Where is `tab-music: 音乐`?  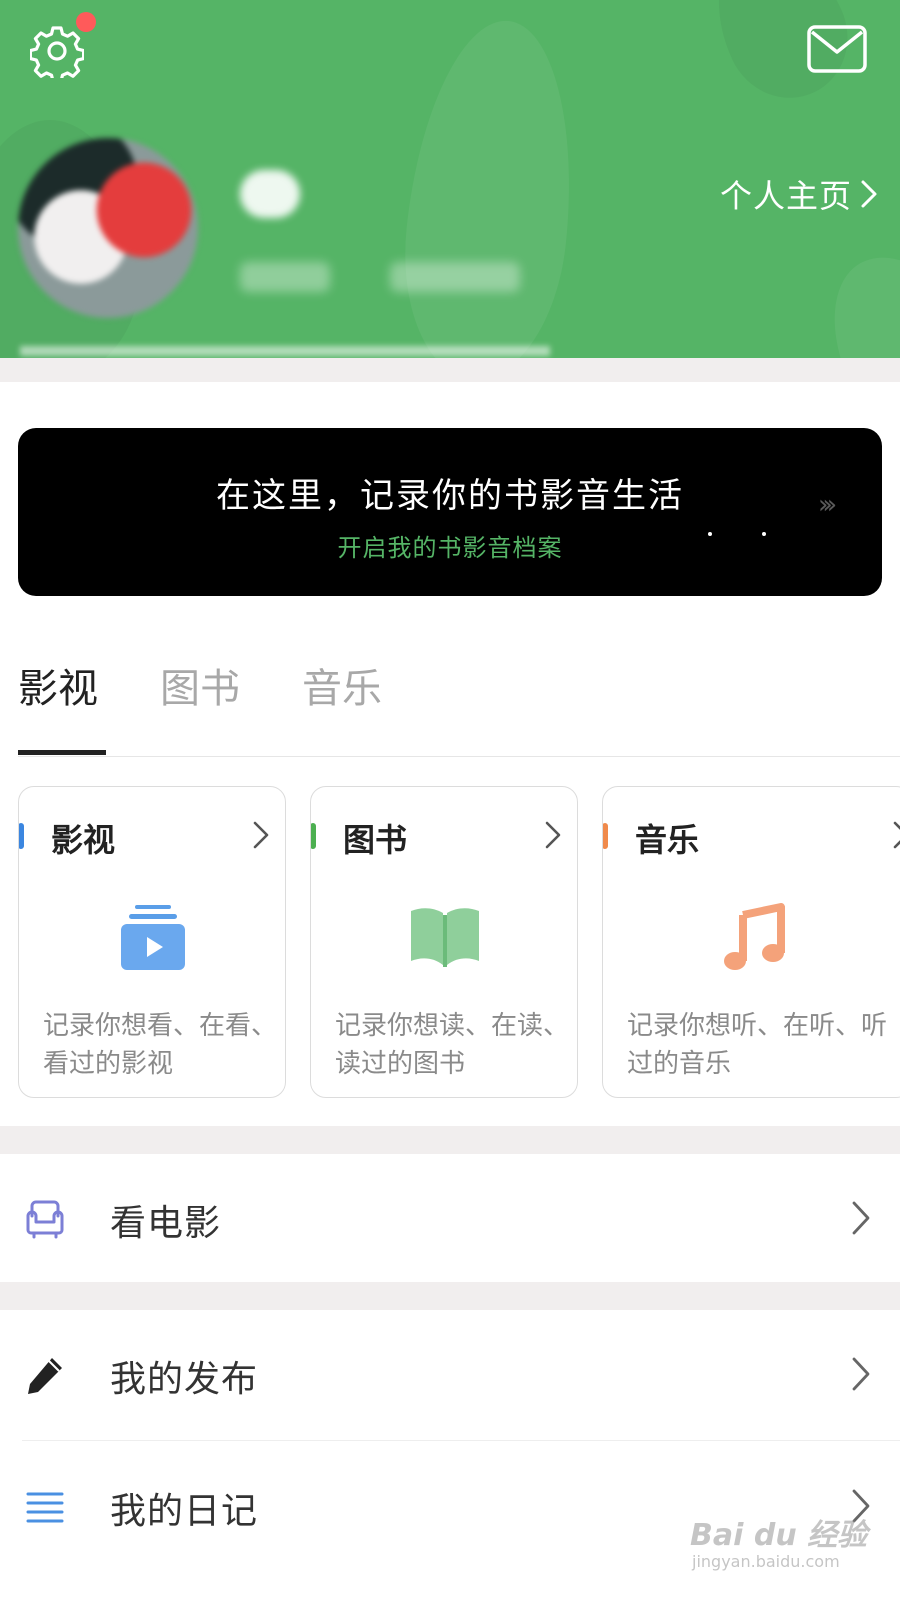
tab-music: 音乐 is located at coordinates (342, 685).